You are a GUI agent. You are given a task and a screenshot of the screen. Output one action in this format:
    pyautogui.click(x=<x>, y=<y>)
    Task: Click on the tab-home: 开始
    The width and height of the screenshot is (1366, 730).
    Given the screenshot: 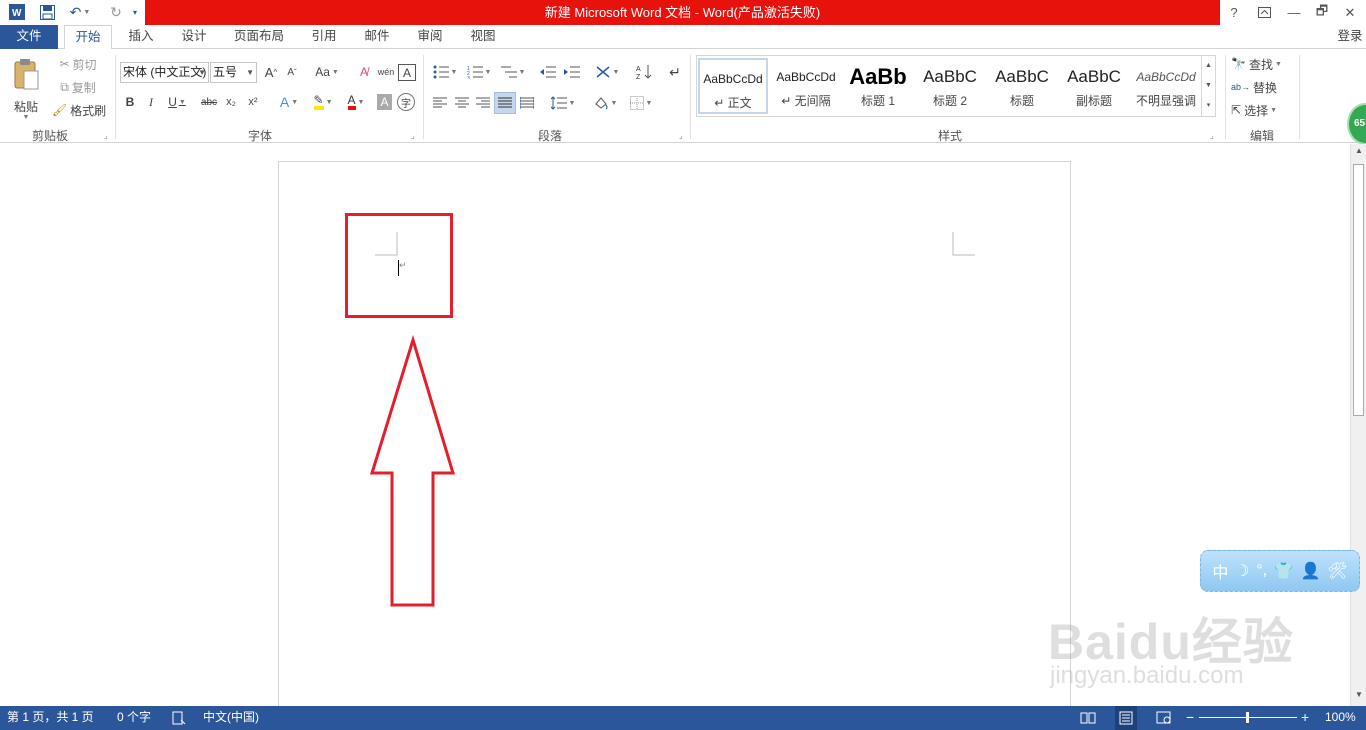 What is the action you would take?
    pyautogui.click(x=88, y=37)
    